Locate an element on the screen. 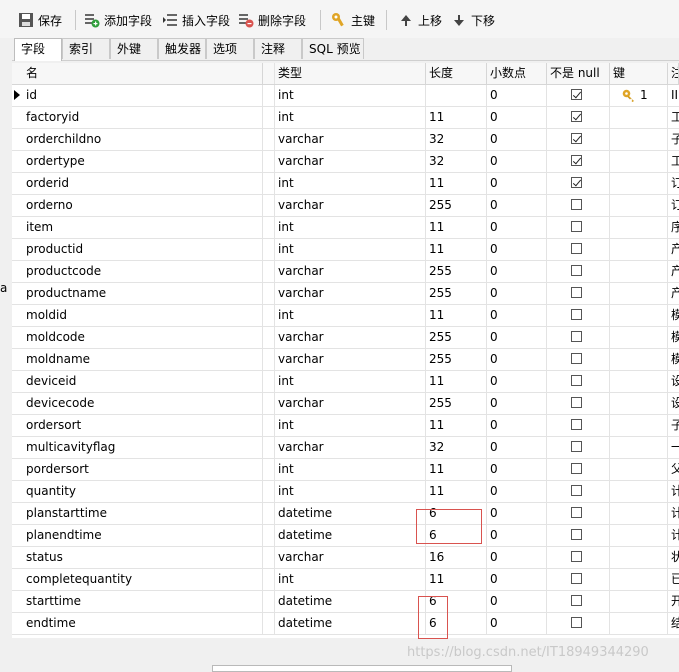  table-row: orderno varchar 255 0 订 is located at coordinates (345, 206).